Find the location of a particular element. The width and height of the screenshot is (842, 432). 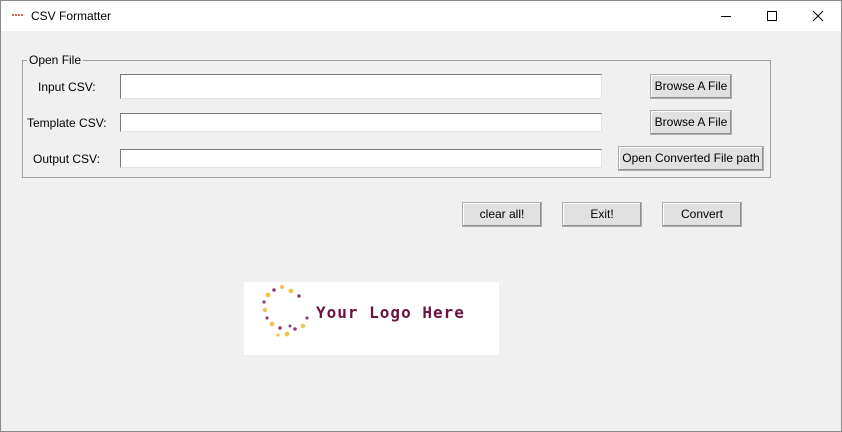

minimize-button is located at coordinates (726, 16).